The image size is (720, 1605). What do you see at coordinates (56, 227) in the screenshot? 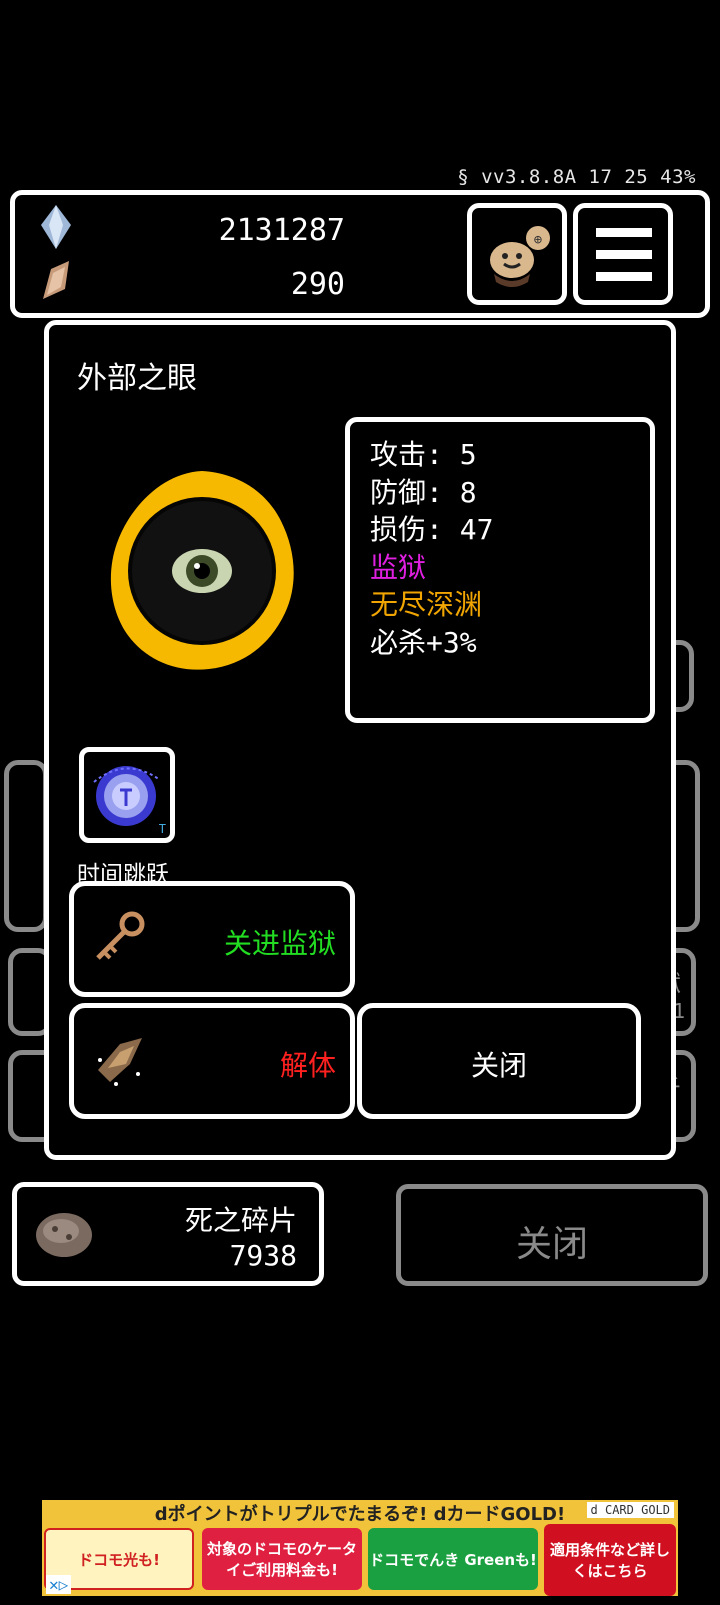
I see `crystal-icon` at bounding box center [56, 227].